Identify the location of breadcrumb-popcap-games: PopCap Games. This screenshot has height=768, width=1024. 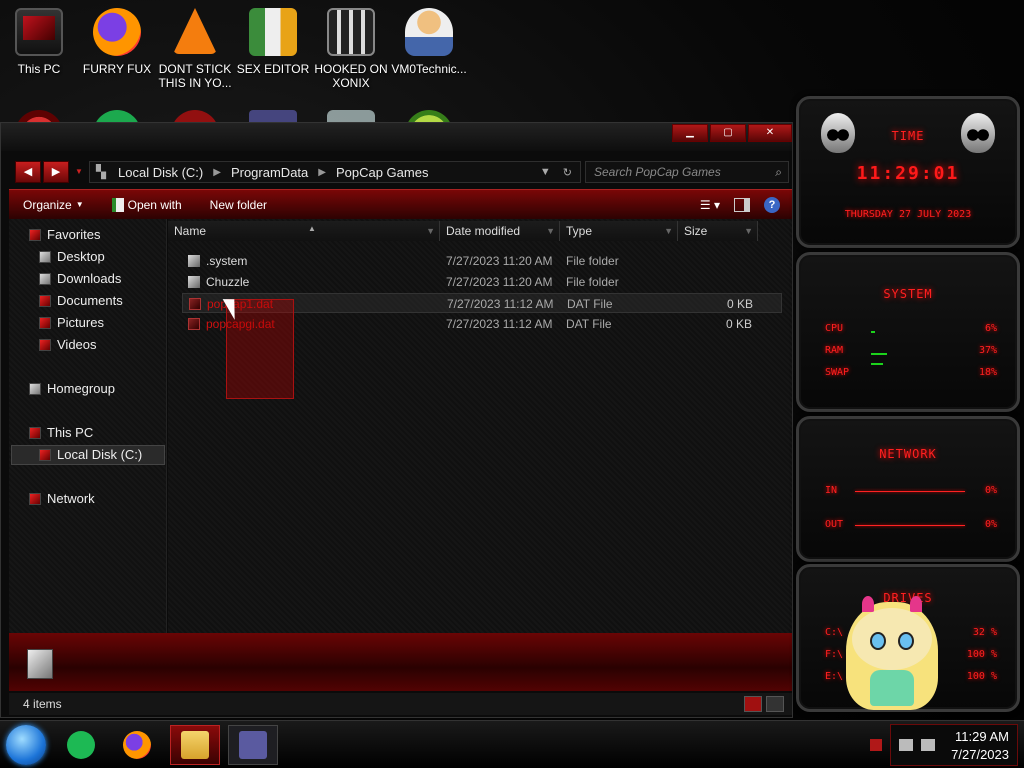
(382, 172).